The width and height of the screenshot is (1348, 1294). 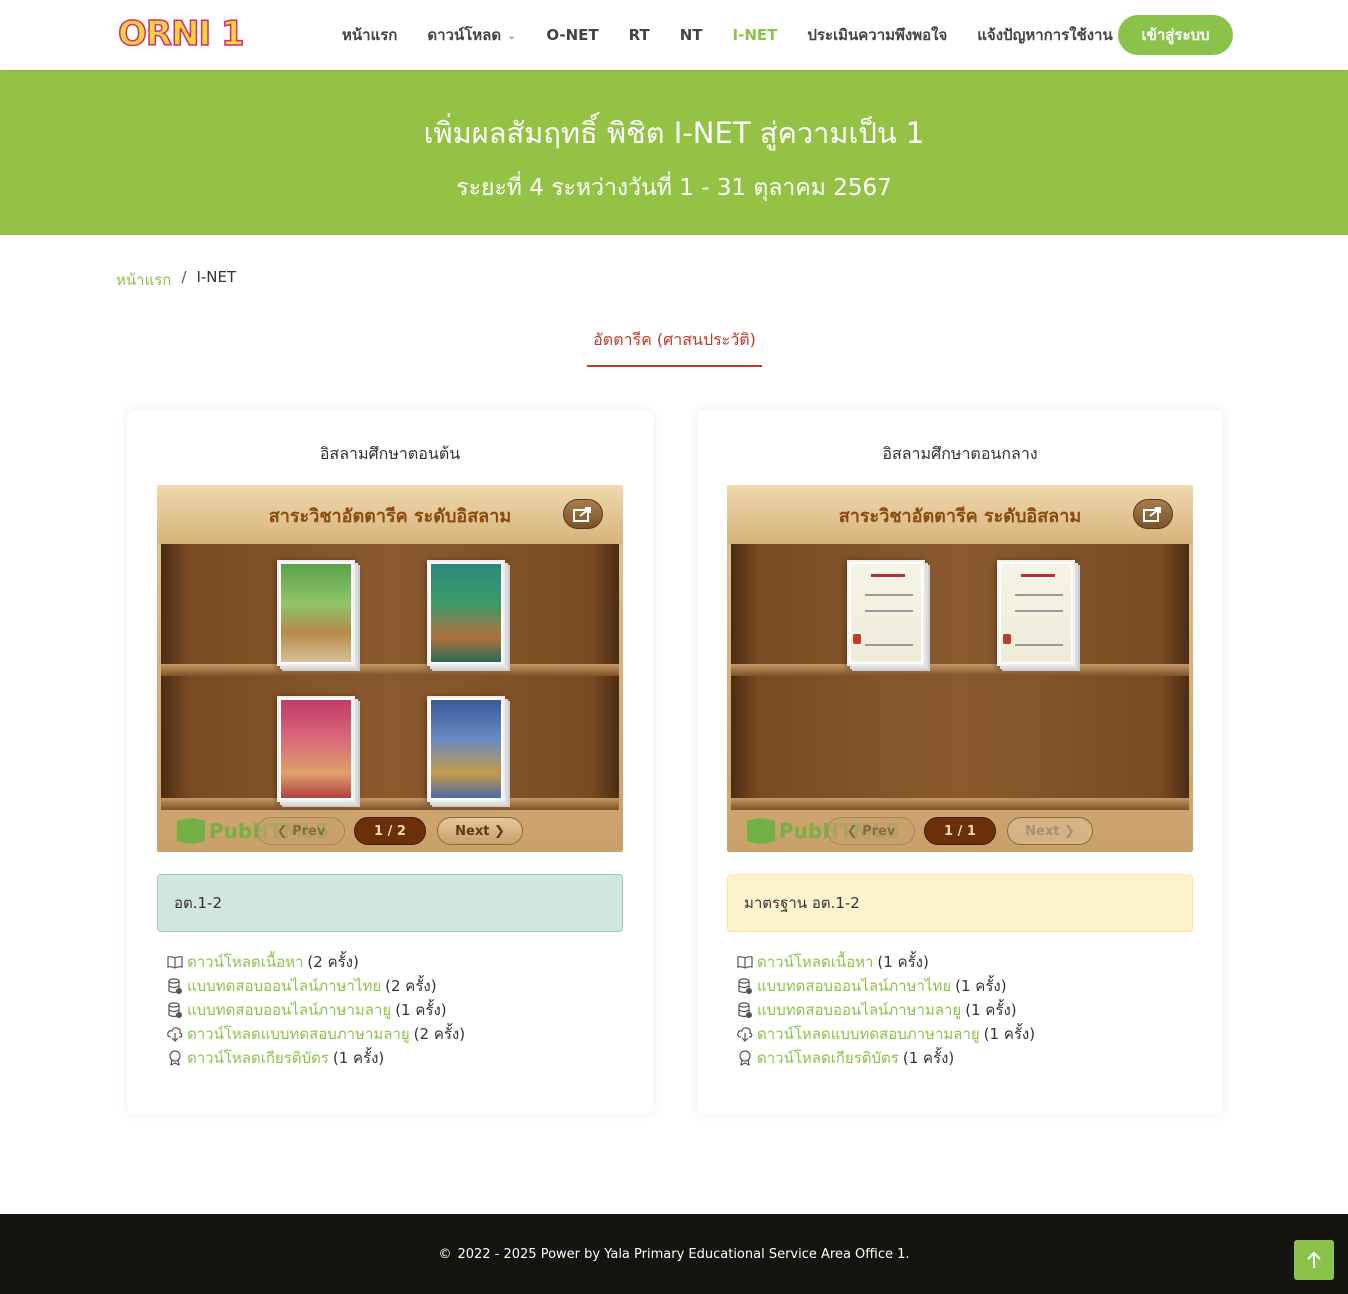 What do you see at coordinates (411, 986) in the screenshot?
I see `test-count: (2 ครั้ง)` at bounding box center [411, 986].